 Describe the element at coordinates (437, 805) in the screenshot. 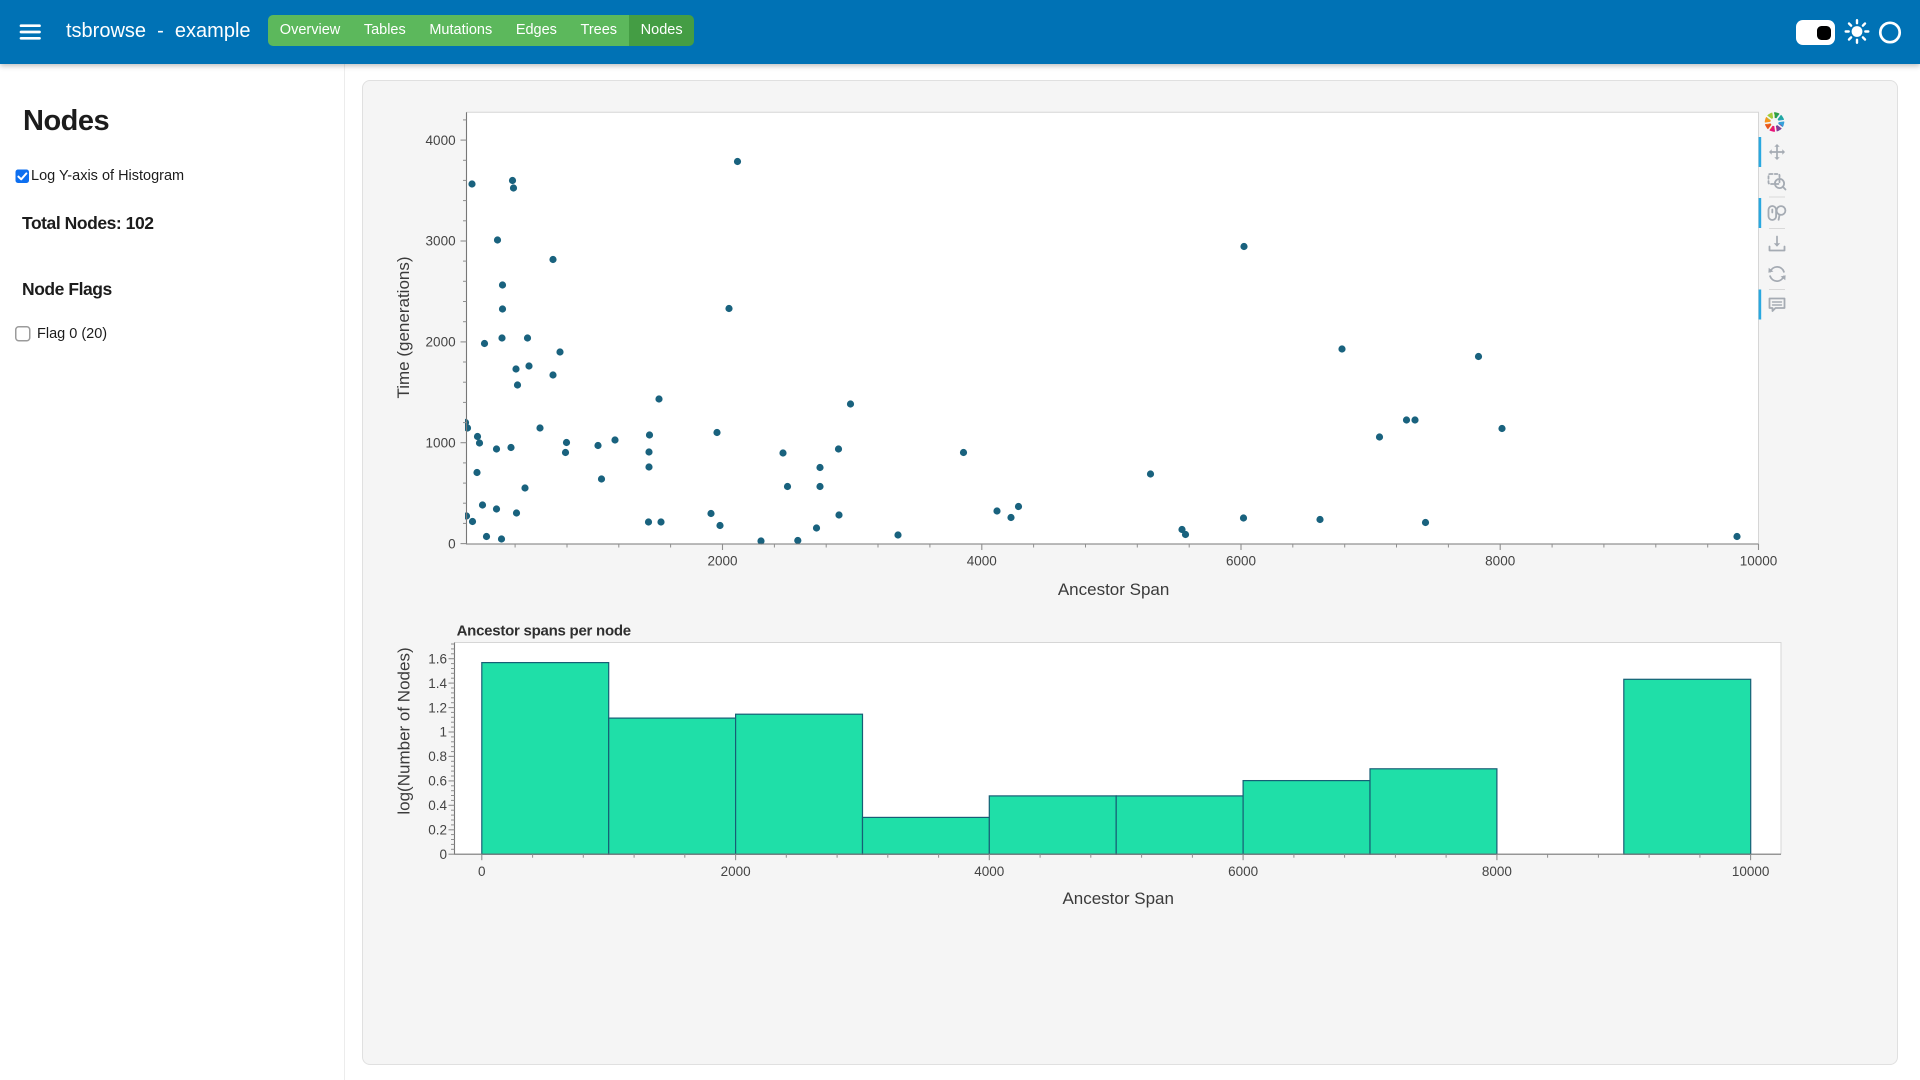

I see `svg-text: 0.4` at that location.